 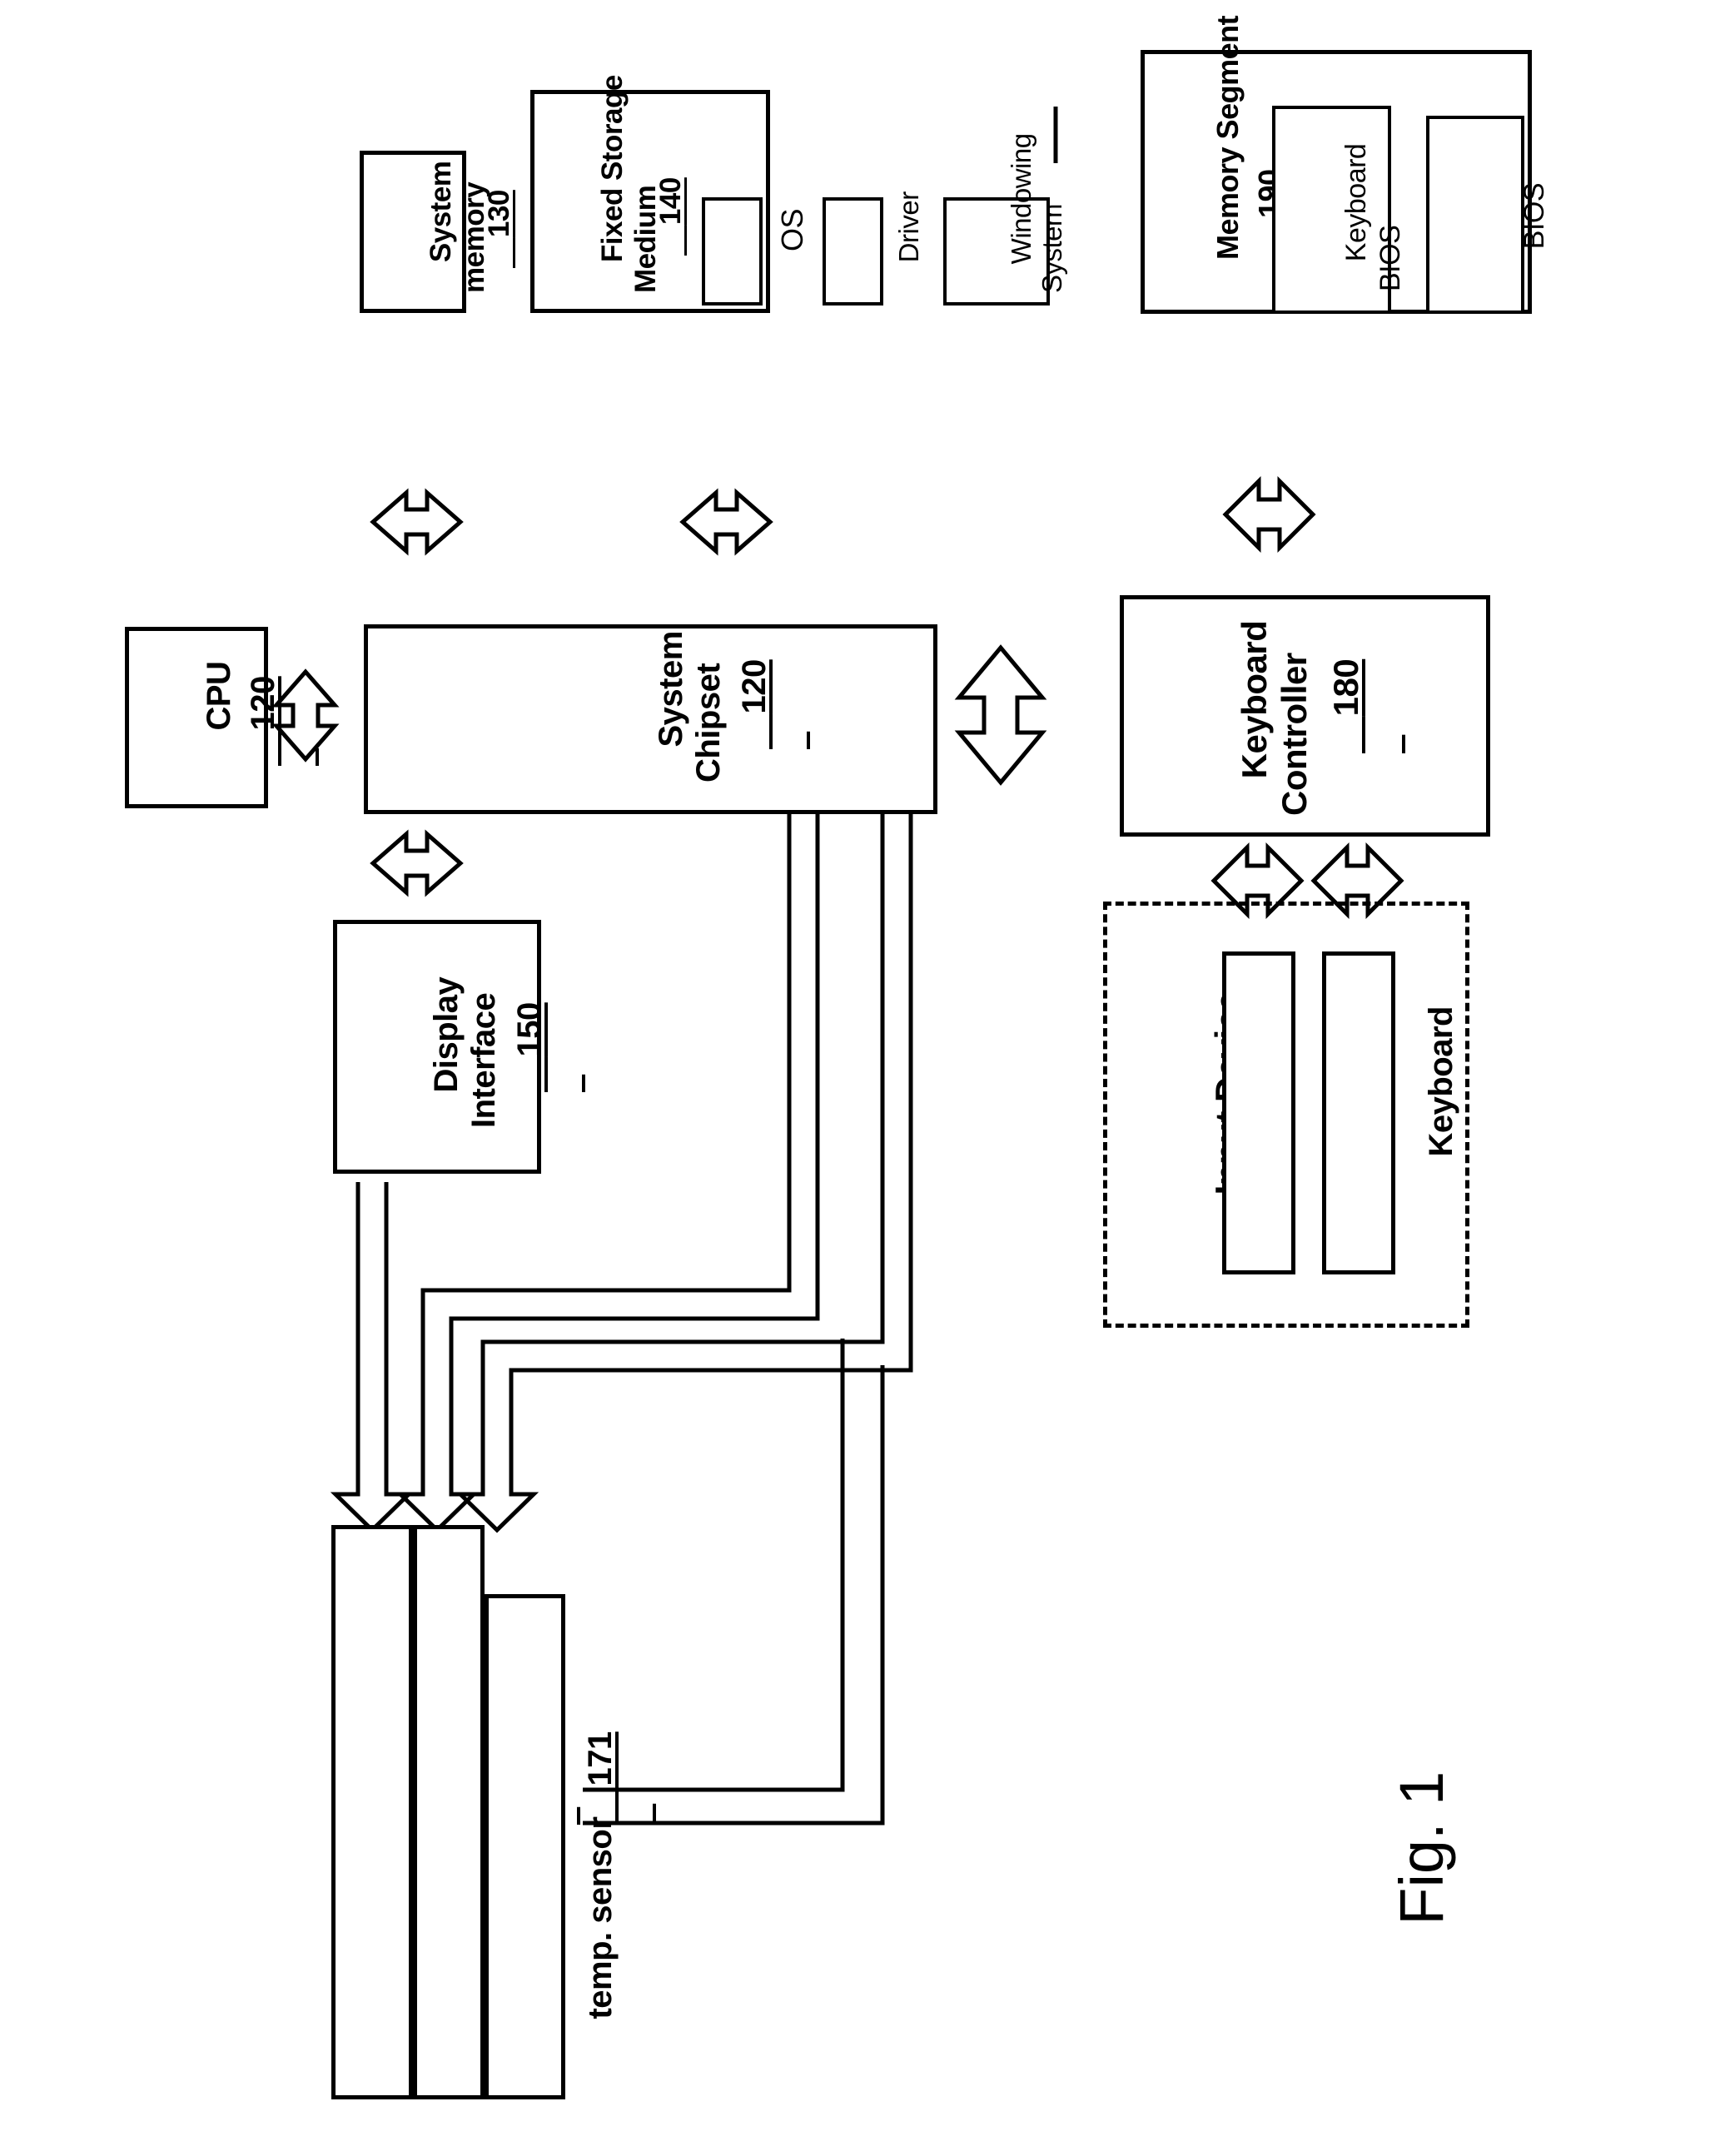 I want to click on arrow-chipset-to-keyboard-controller, so click(x=1000, y=715).